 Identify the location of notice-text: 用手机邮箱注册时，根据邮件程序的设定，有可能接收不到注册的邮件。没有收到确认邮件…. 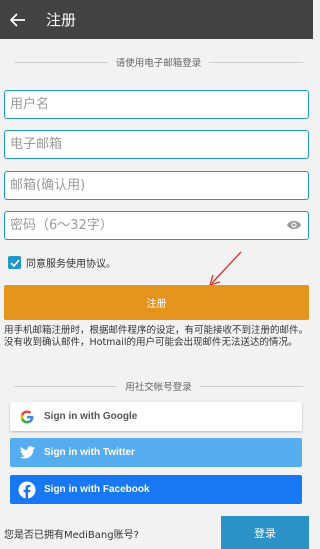
(156, 336).